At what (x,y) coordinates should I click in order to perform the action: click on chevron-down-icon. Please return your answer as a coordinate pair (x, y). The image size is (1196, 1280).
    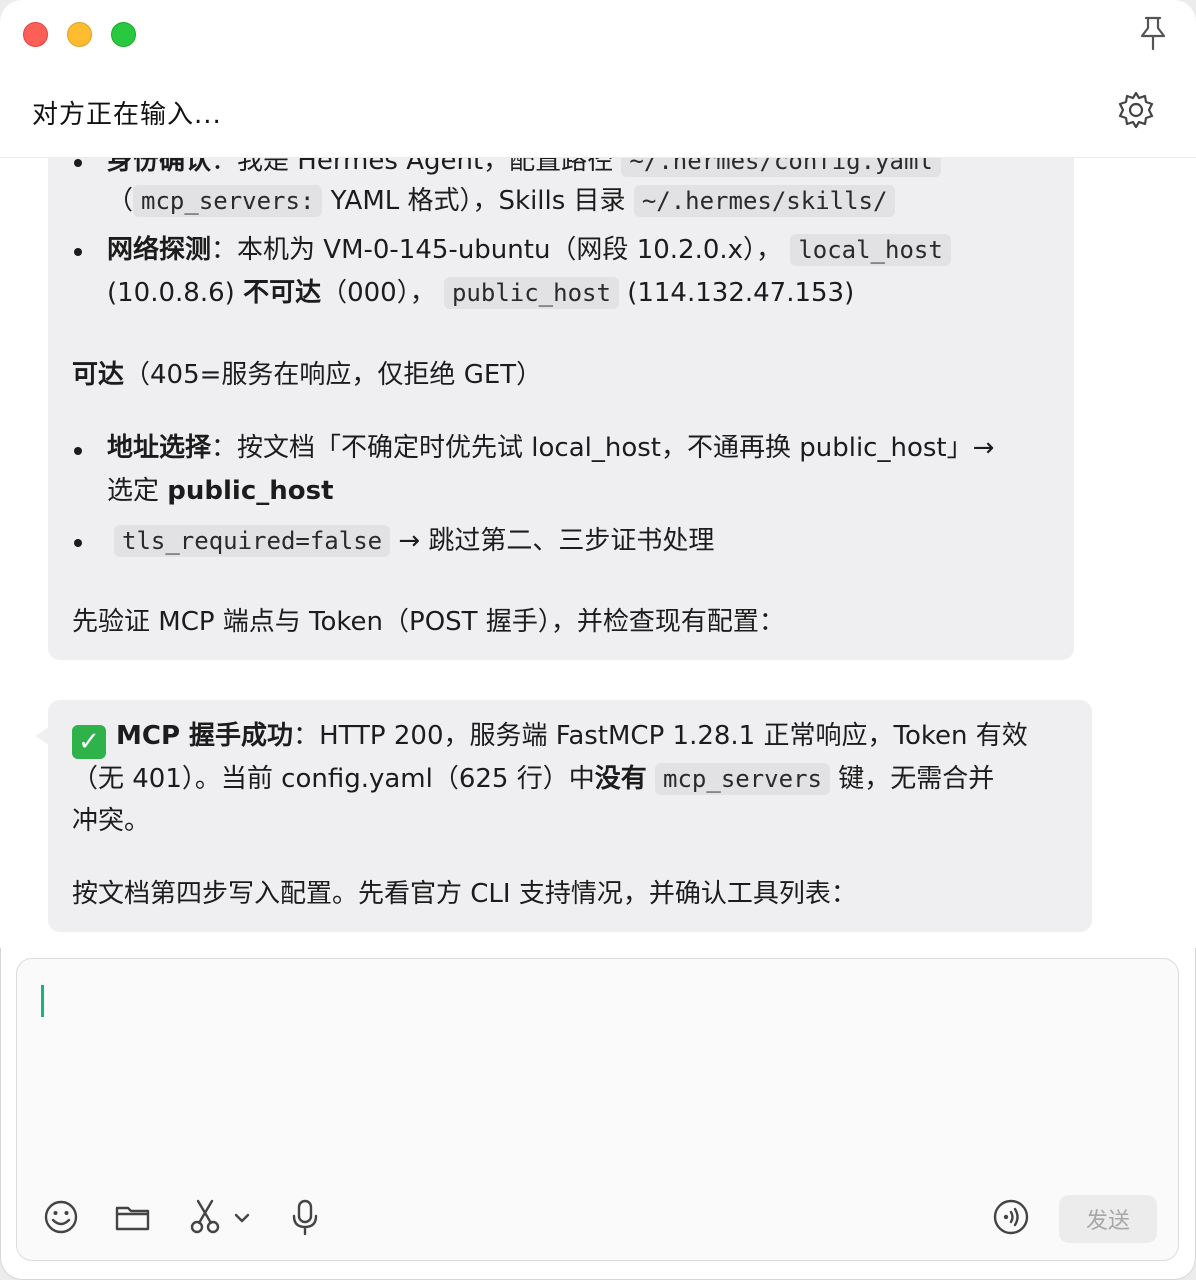
    Looking at the image, I should click on (242, 1217).